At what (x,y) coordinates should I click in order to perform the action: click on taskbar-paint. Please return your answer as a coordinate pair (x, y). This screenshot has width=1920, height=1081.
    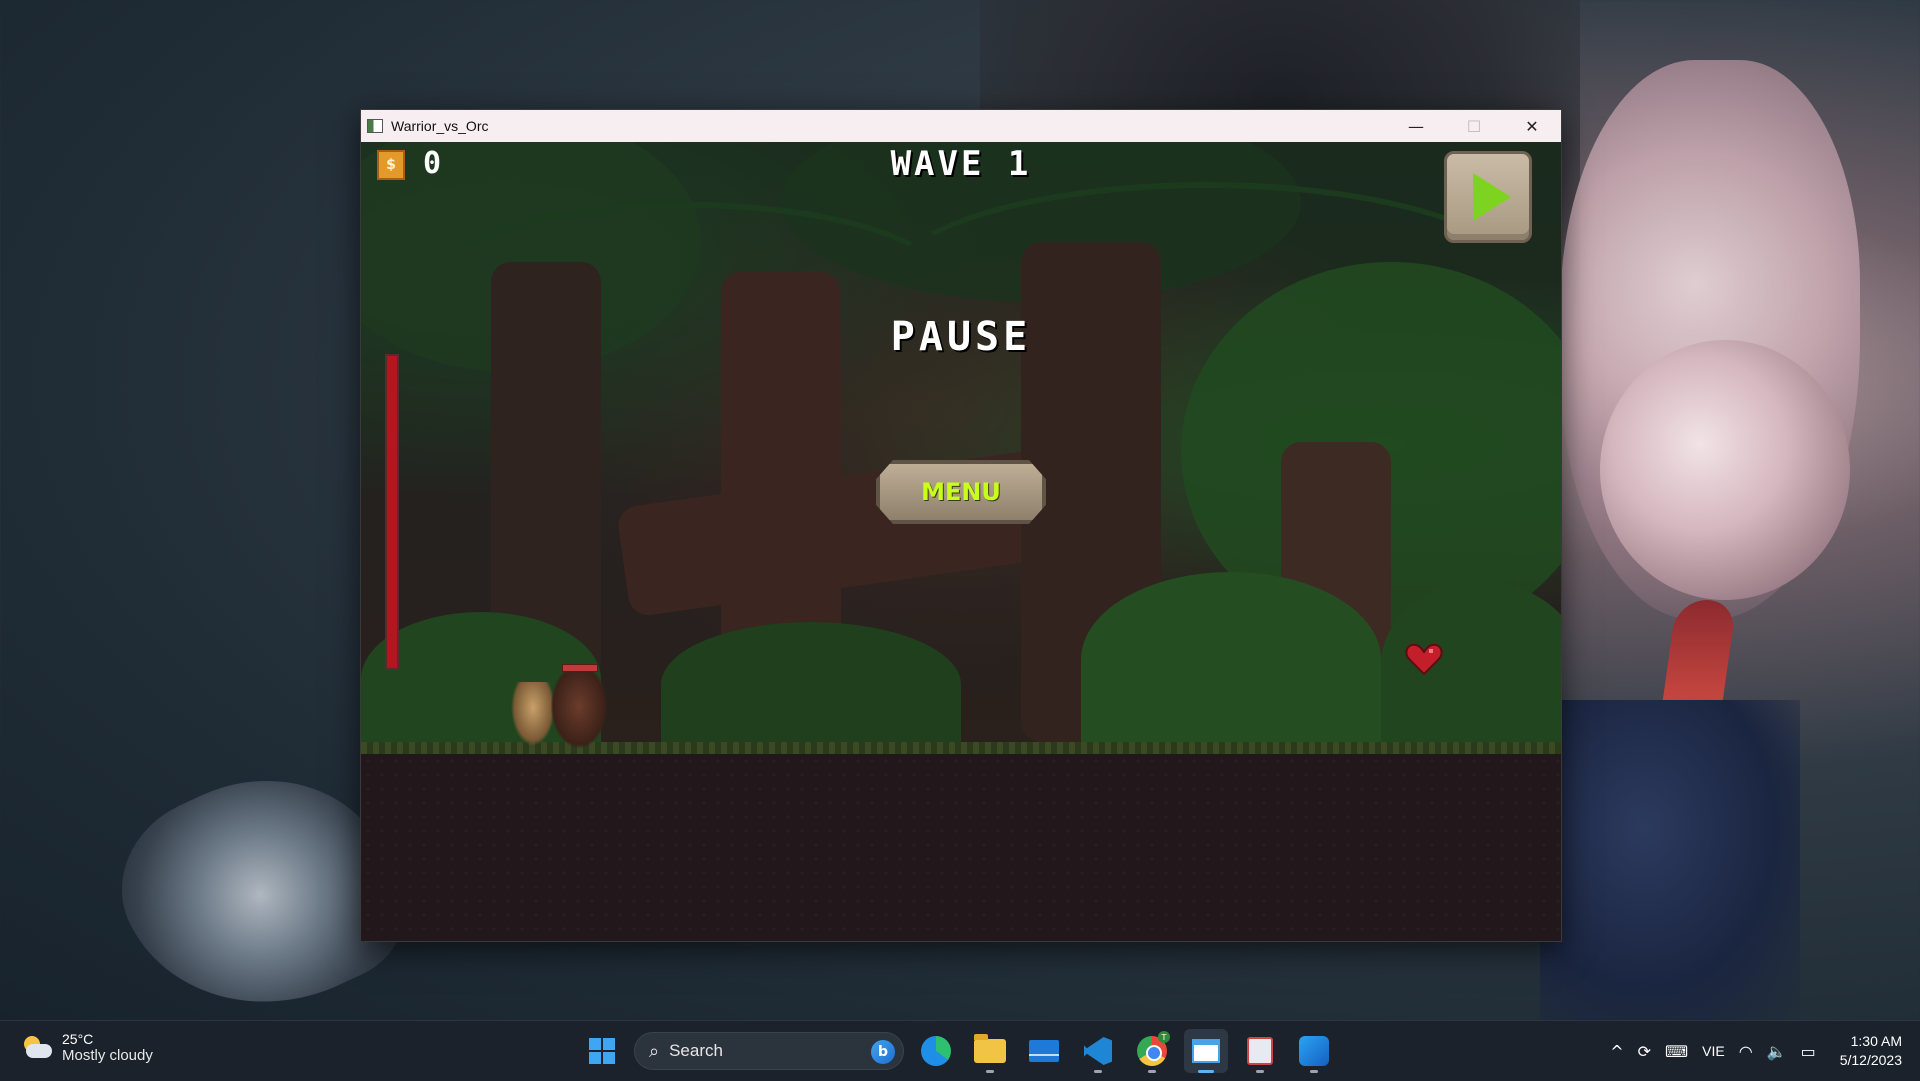
    Looking at the image, I should click on (1314, 1051).